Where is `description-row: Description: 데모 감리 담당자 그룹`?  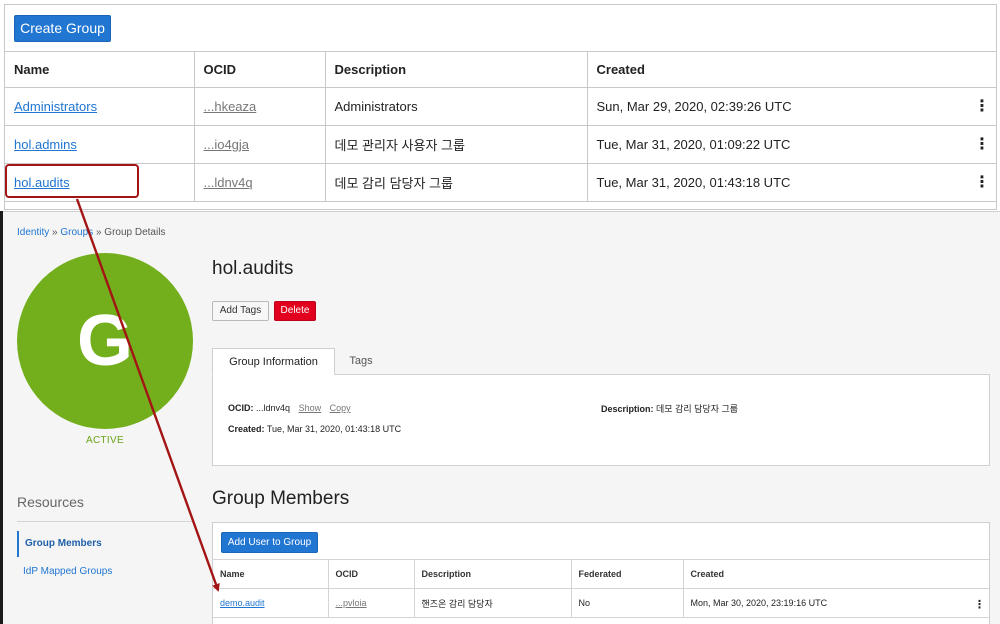 description-row: Description: 데모 감리 담당자 그룹 is located at coordinates (669, 408).